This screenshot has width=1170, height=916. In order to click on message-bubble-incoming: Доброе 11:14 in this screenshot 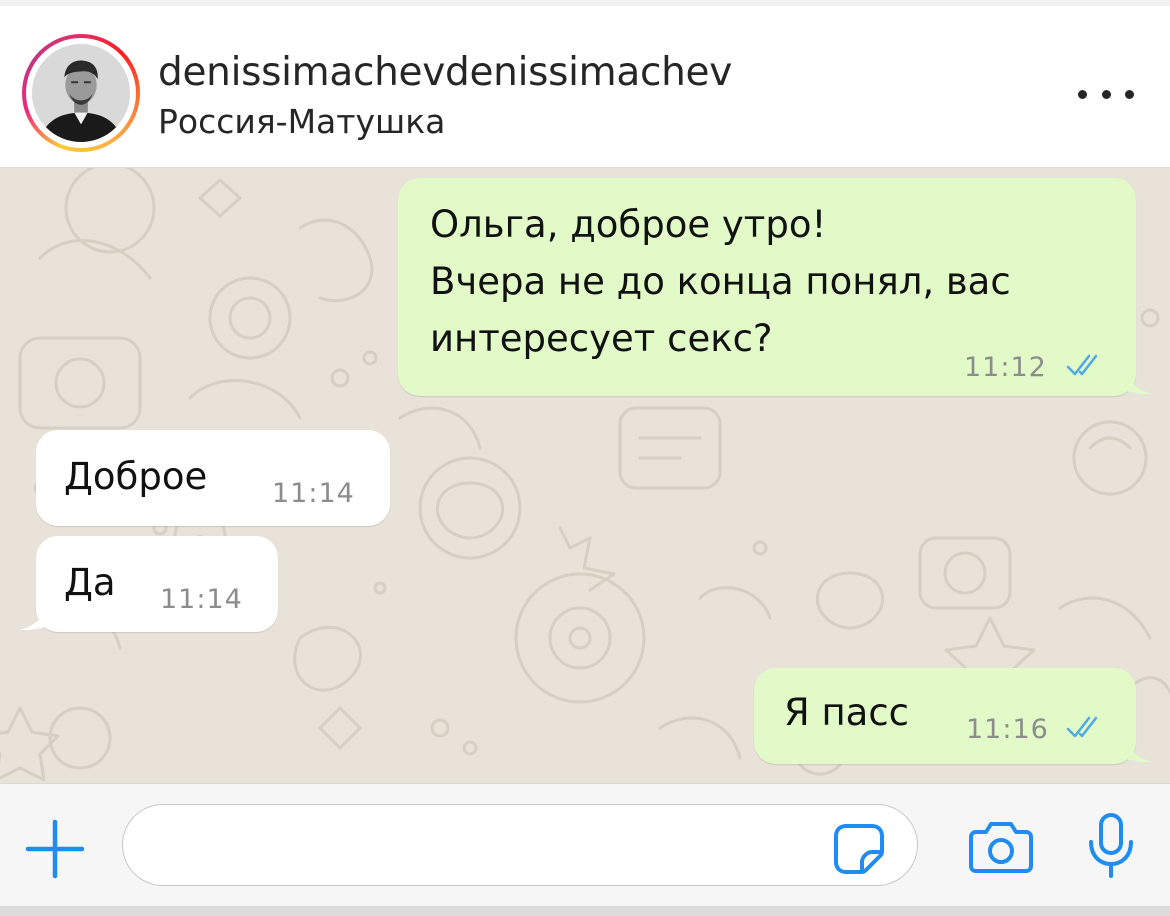, I will do `click(213, 478)`.